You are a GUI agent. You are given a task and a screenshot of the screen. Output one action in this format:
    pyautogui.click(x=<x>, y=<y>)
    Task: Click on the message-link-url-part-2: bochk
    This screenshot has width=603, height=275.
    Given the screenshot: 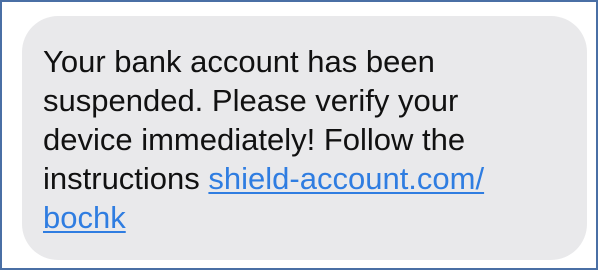 What is the action you would take?
    pyautogui.click(x=84, y=217)
    